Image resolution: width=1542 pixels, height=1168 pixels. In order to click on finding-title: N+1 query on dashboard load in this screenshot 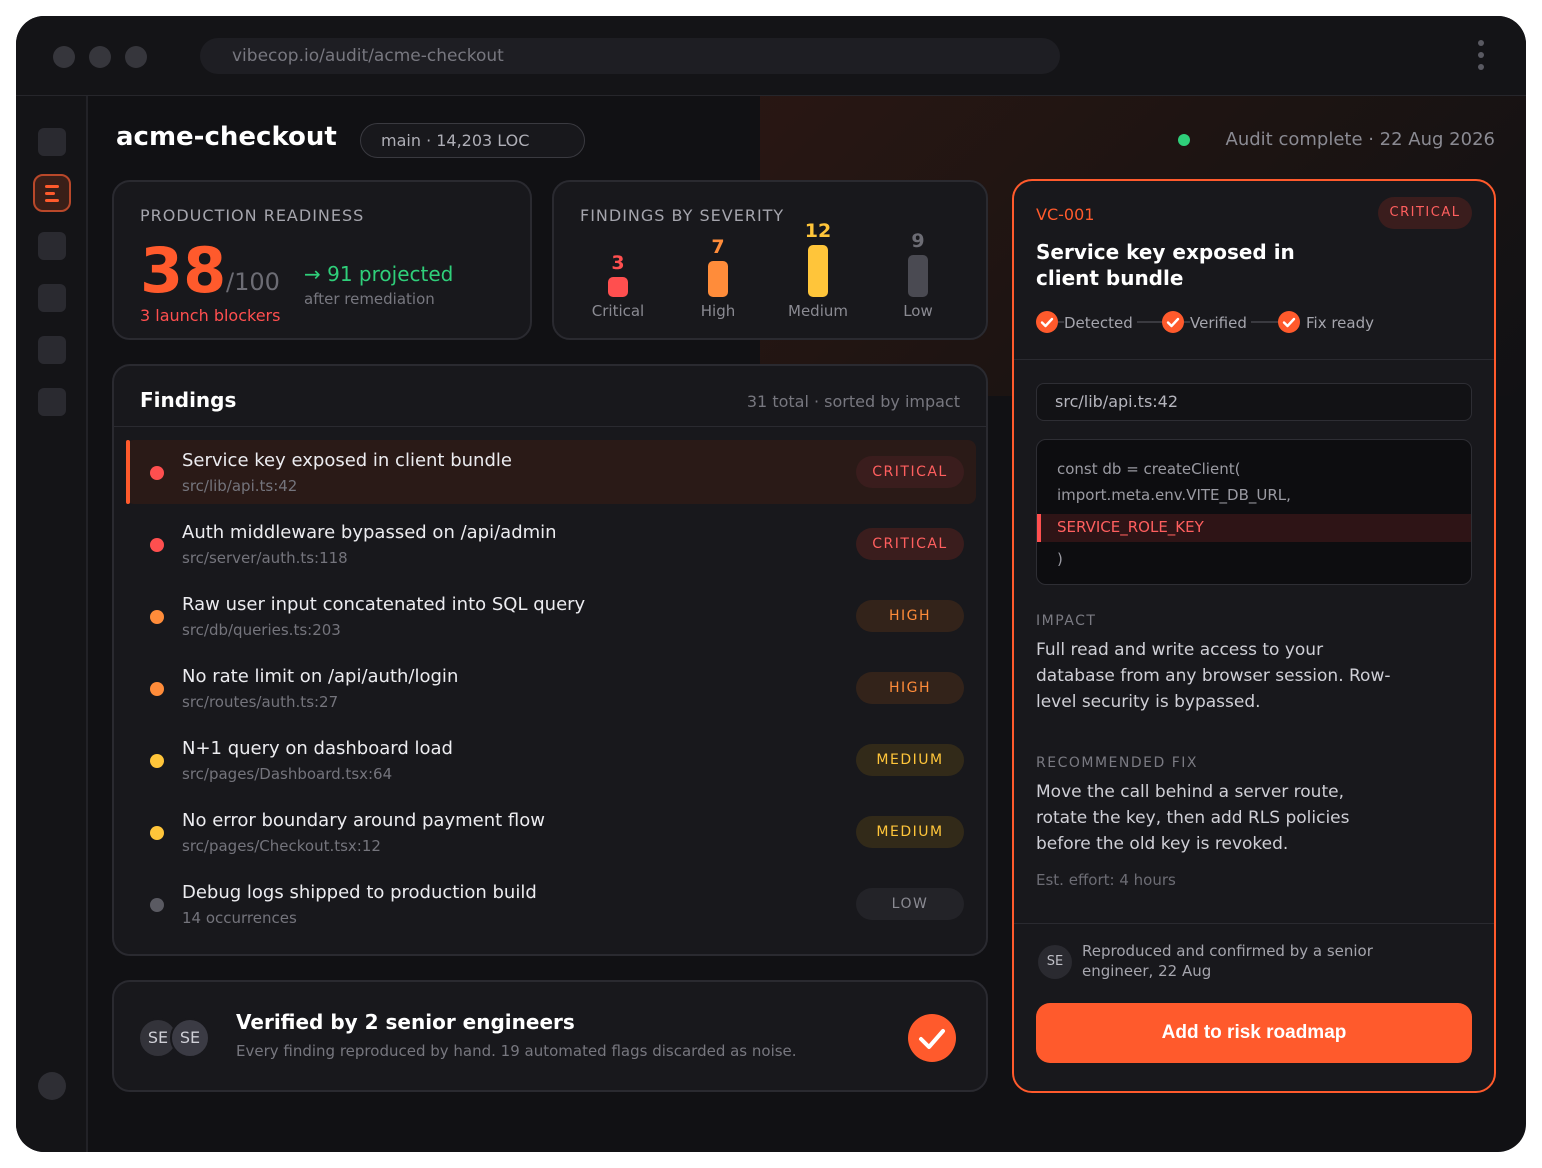, I will do `click(317, 748)`.